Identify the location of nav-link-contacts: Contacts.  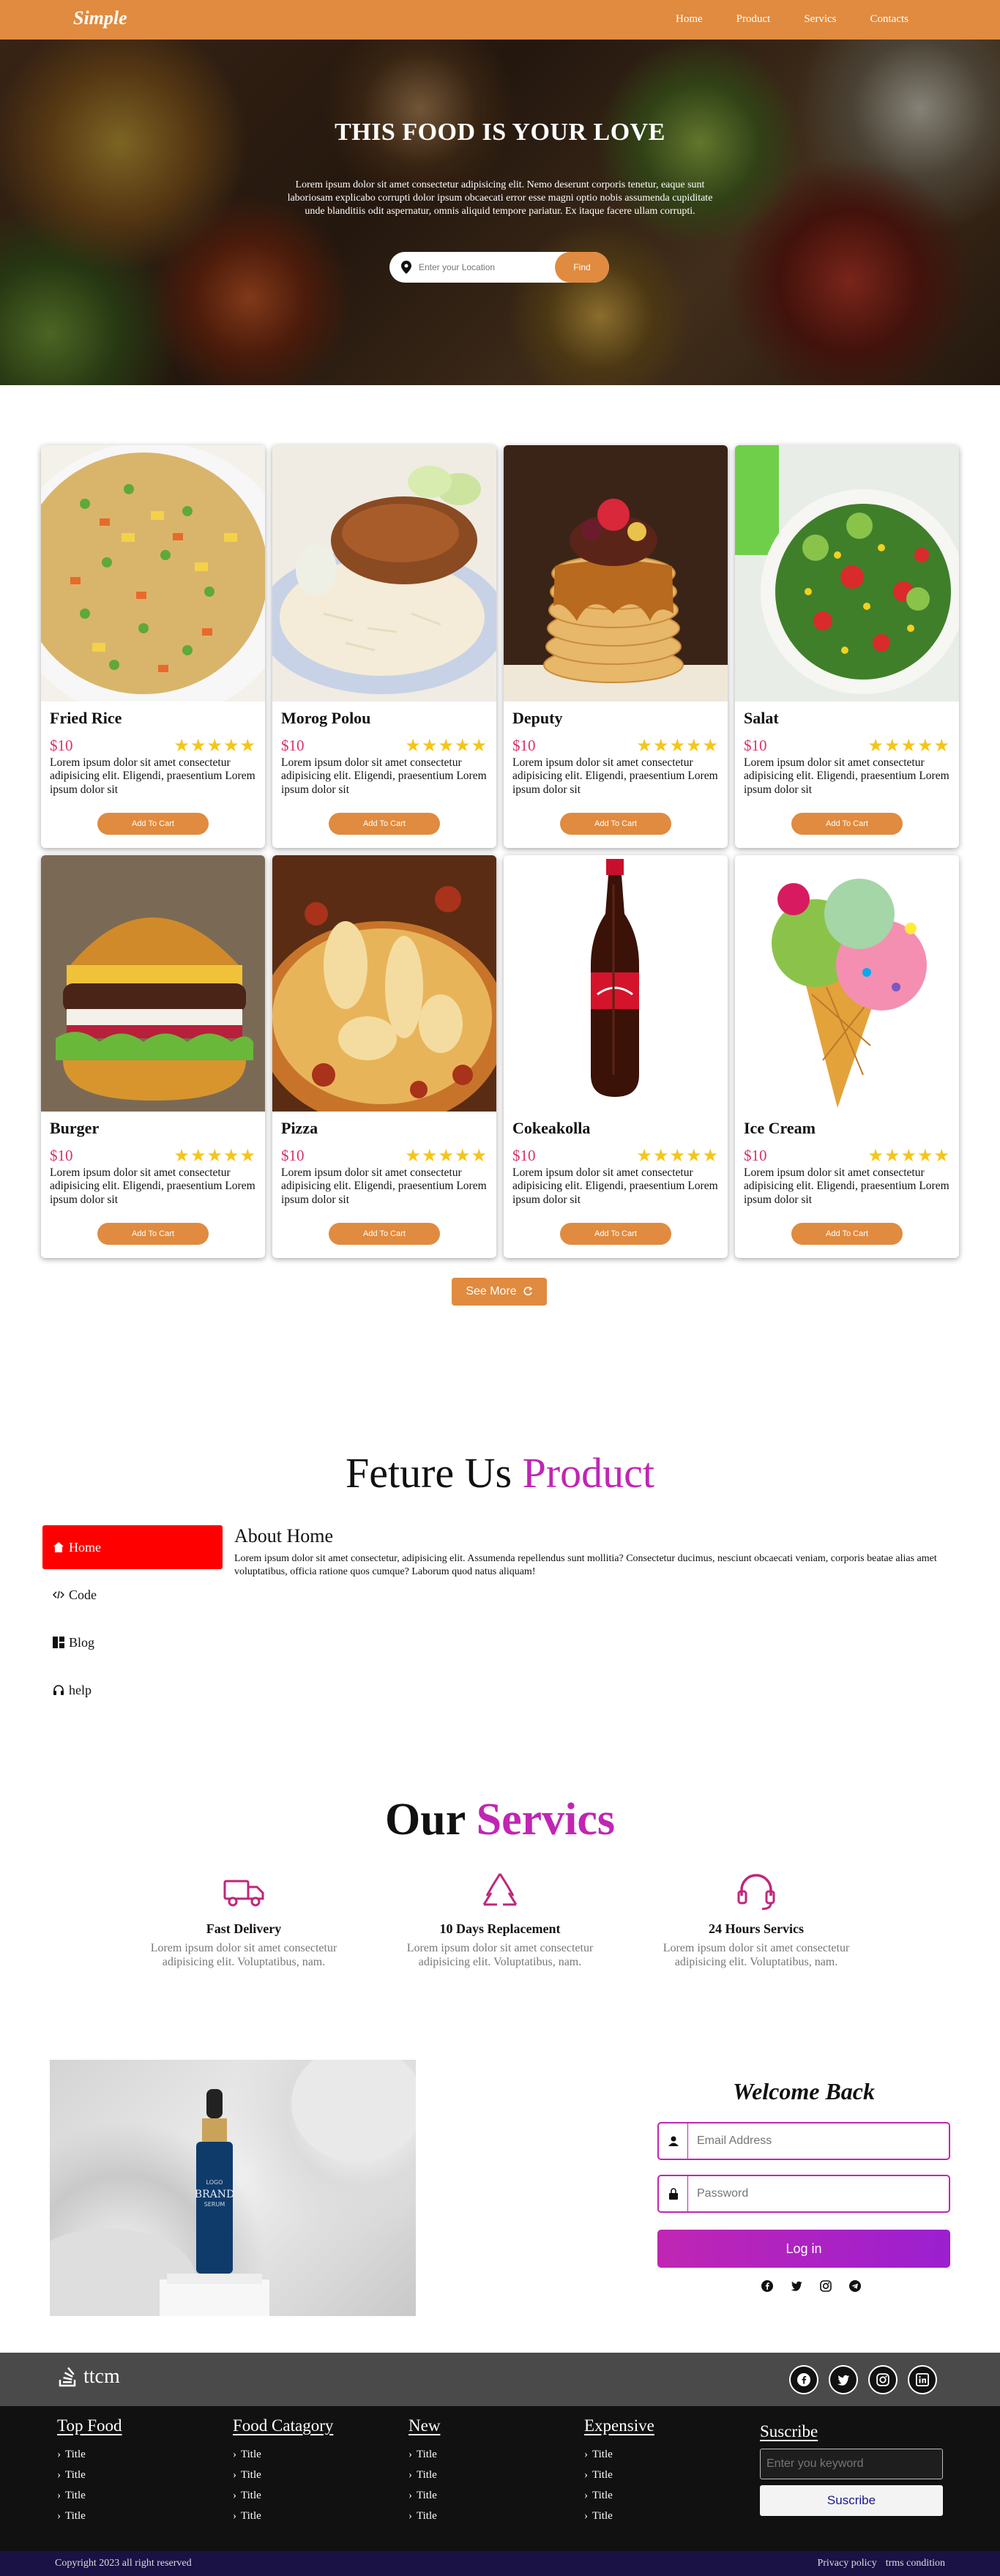
(889, 19).